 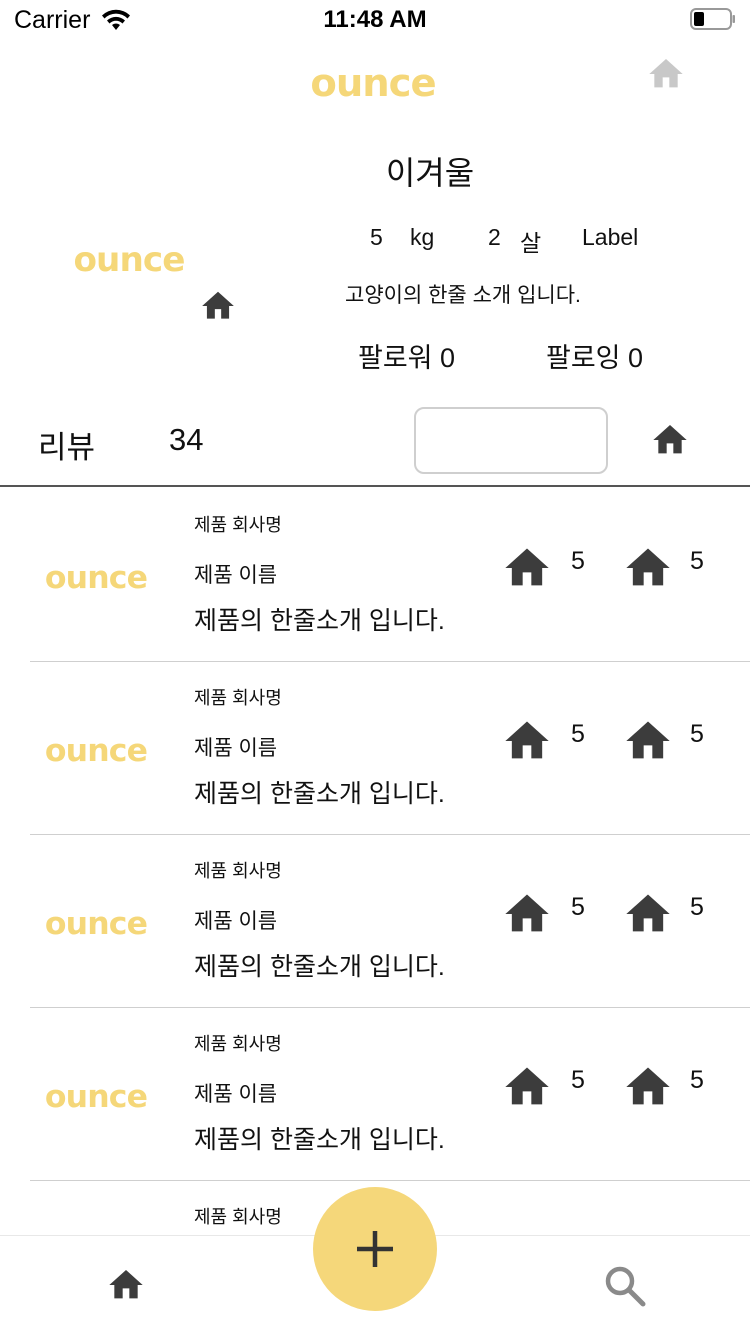 I want to click on pet-name: 이겨울, so click(x=430, y=173).